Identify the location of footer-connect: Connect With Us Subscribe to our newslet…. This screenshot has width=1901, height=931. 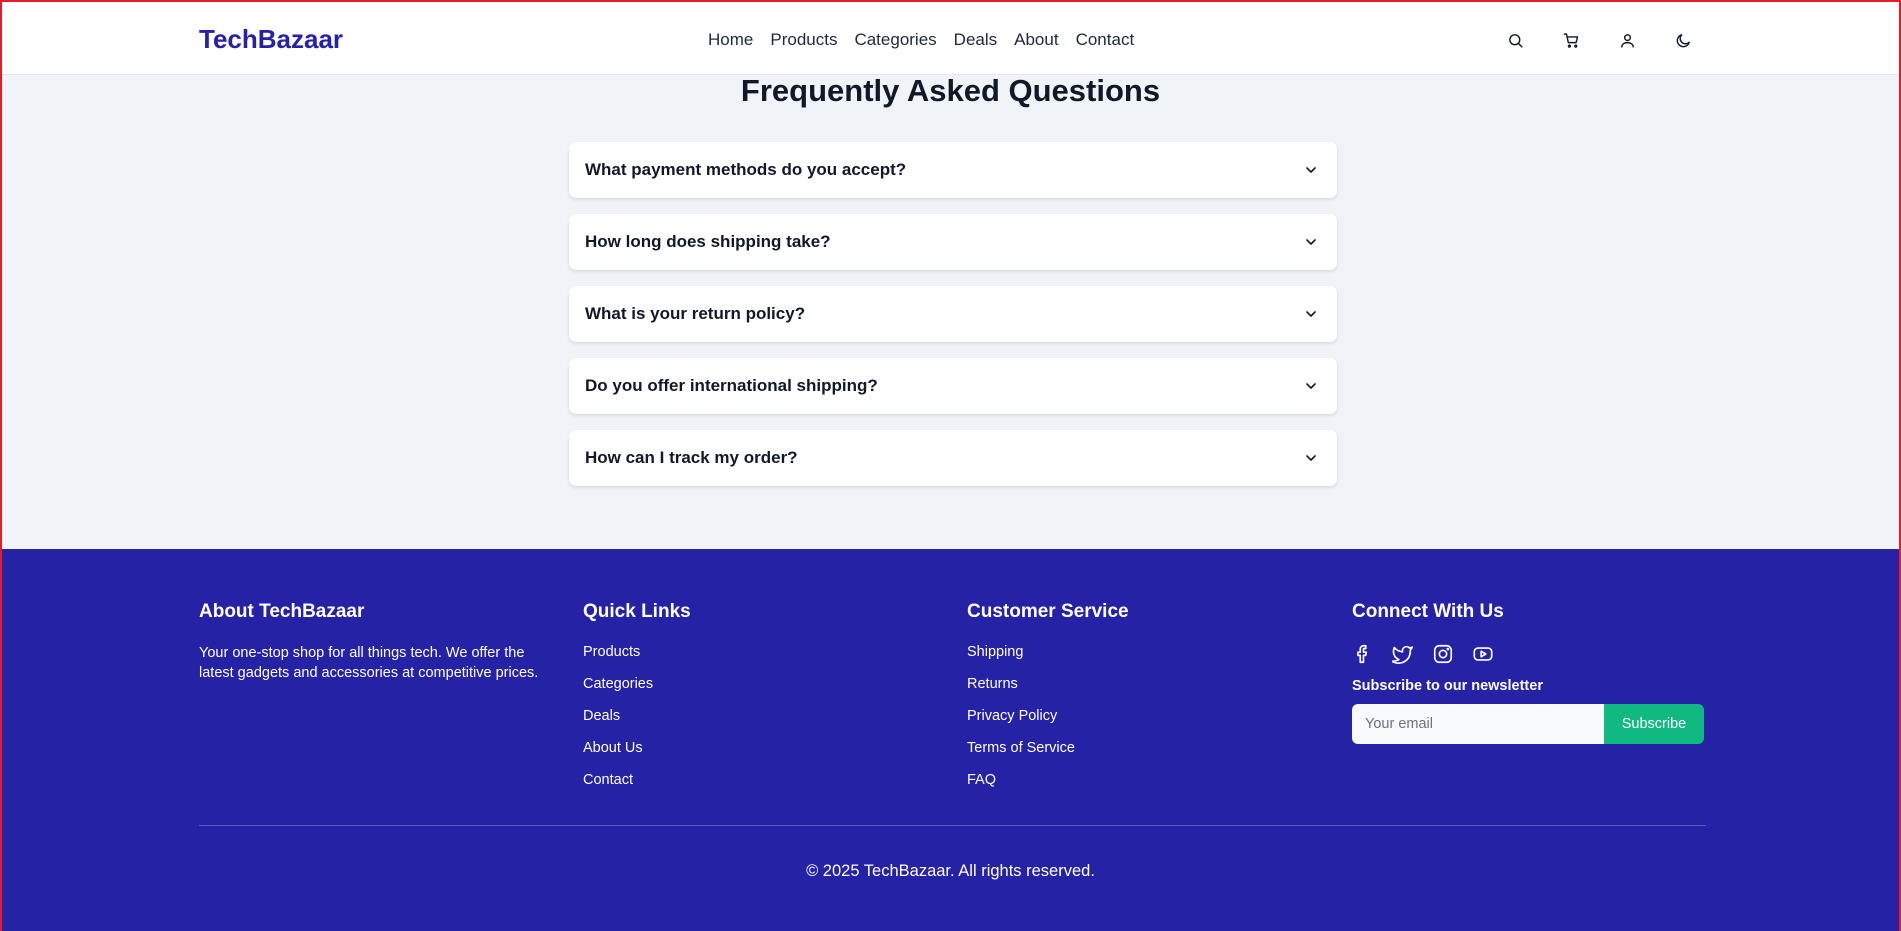
(1528, 672).